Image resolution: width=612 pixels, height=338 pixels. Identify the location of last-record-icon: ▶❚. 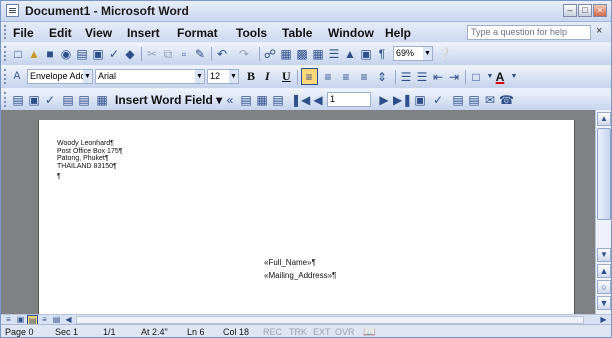
(402, 100).